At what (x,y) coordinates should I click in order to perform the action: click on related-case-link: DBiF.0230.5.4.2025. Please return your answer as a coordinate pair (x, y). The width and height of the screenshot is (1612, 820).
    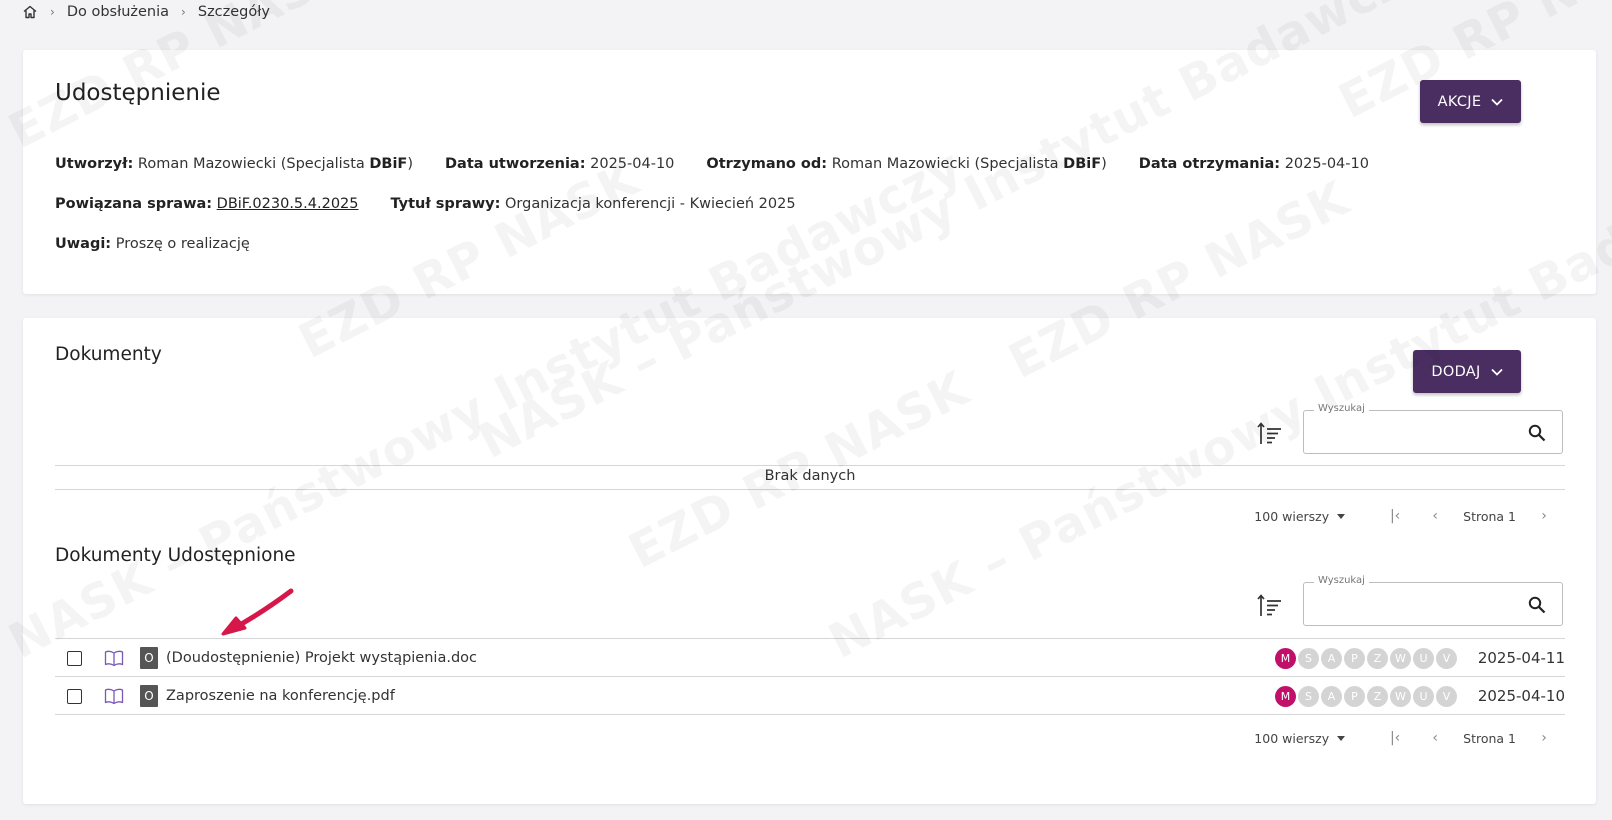
    Looking at the image, I should click on (288, 204).